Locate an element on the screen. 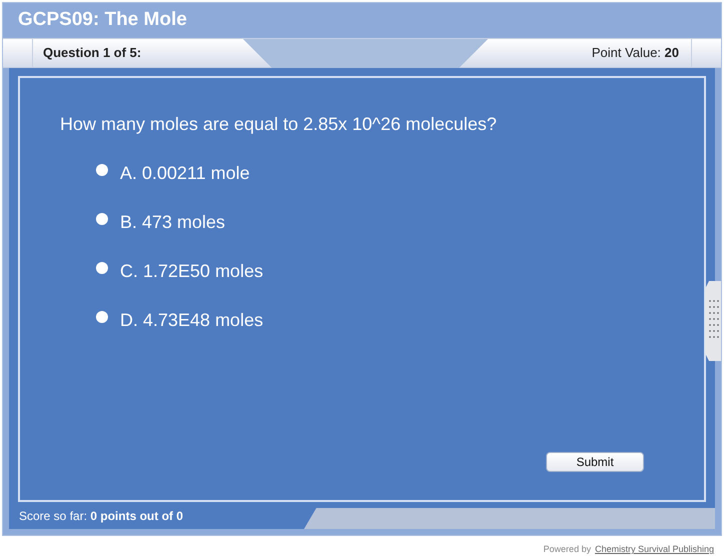 This screenshot has height=559, width=724. question-counter: Question 1 of 5: is located at coordinates (92, 53).